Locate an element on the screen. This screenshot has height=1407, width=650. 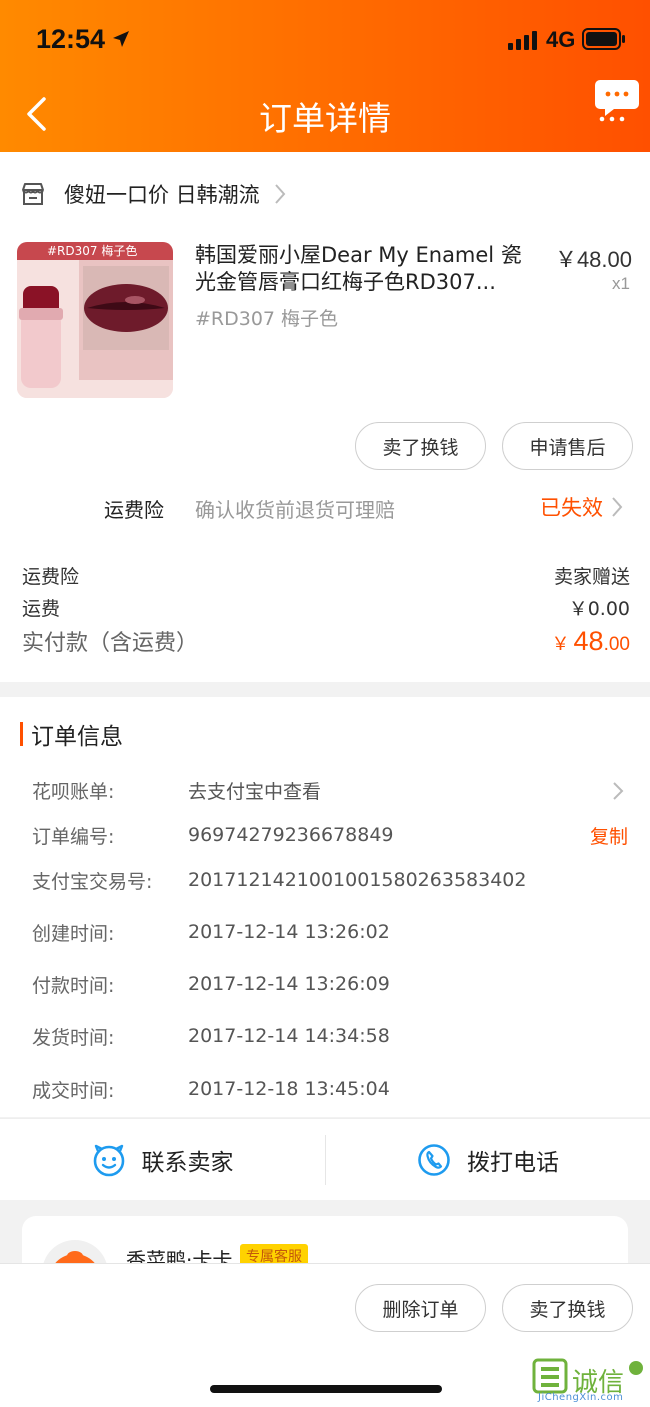
fee-row-insurance: 运费险 卖家赠送 is located at coordinates (326, 575).